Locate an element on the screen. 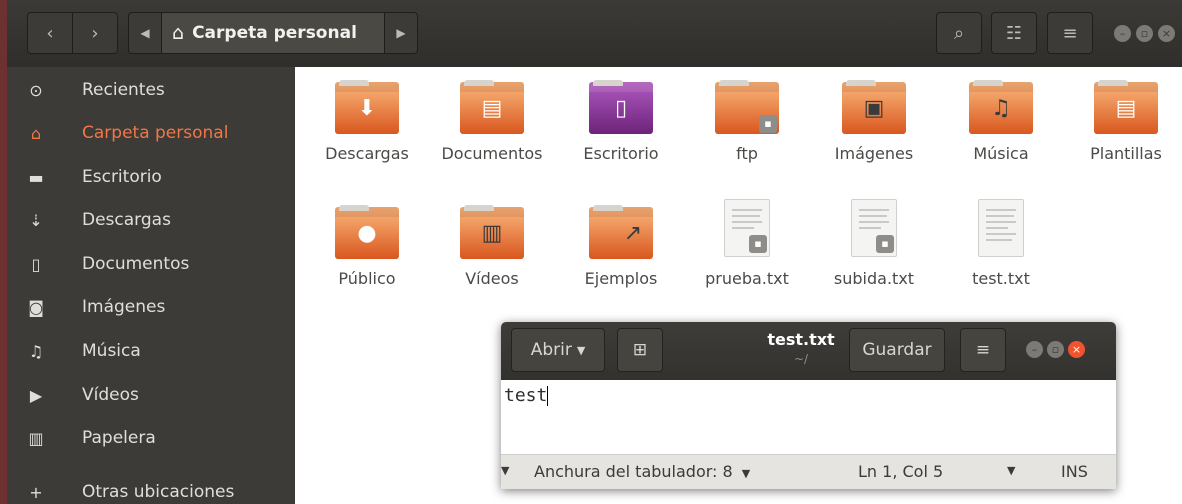 This screenshot has height=504, width=1182. sidebar-item-otras-ubicaciones: + Otras ubicaciones is located at coordinates (151, 488).